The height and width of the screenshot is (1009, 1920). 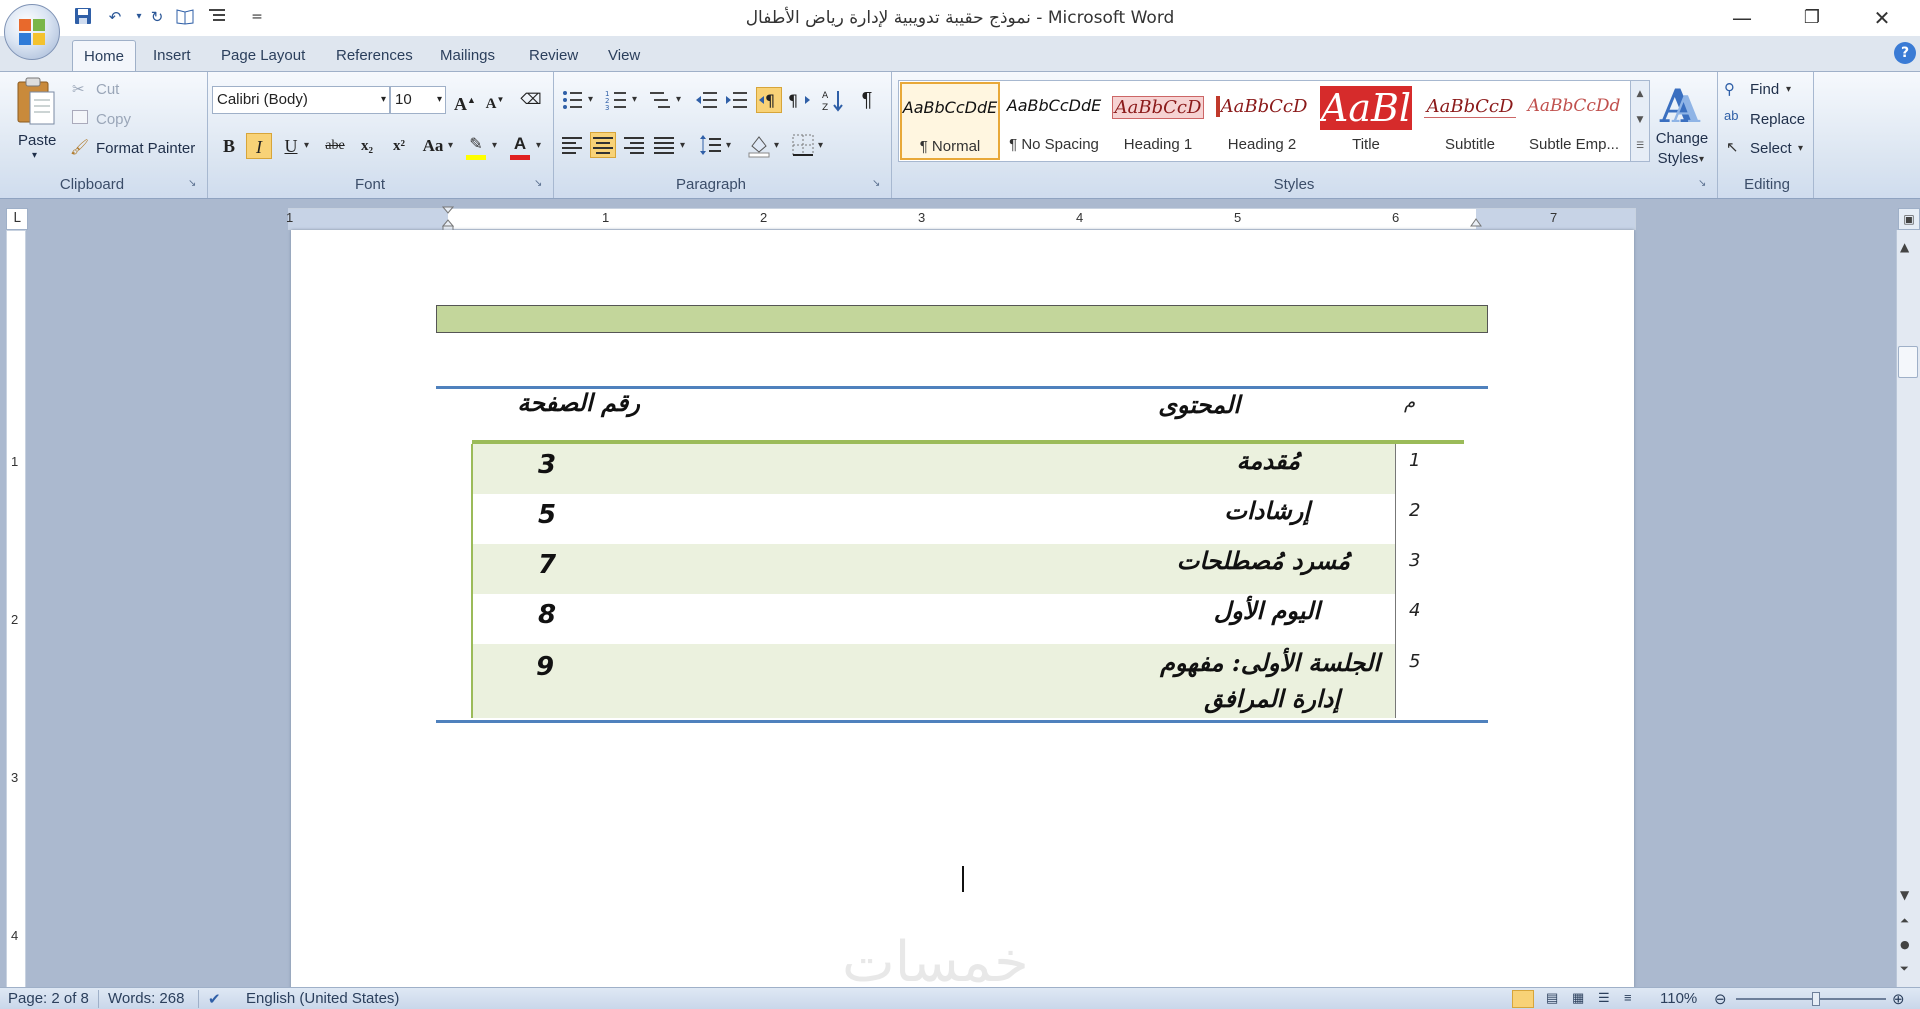 What do you see at coordinates (36, 104) in the screenshot?
I see `paste-icon` at bounding box center [36, 104].